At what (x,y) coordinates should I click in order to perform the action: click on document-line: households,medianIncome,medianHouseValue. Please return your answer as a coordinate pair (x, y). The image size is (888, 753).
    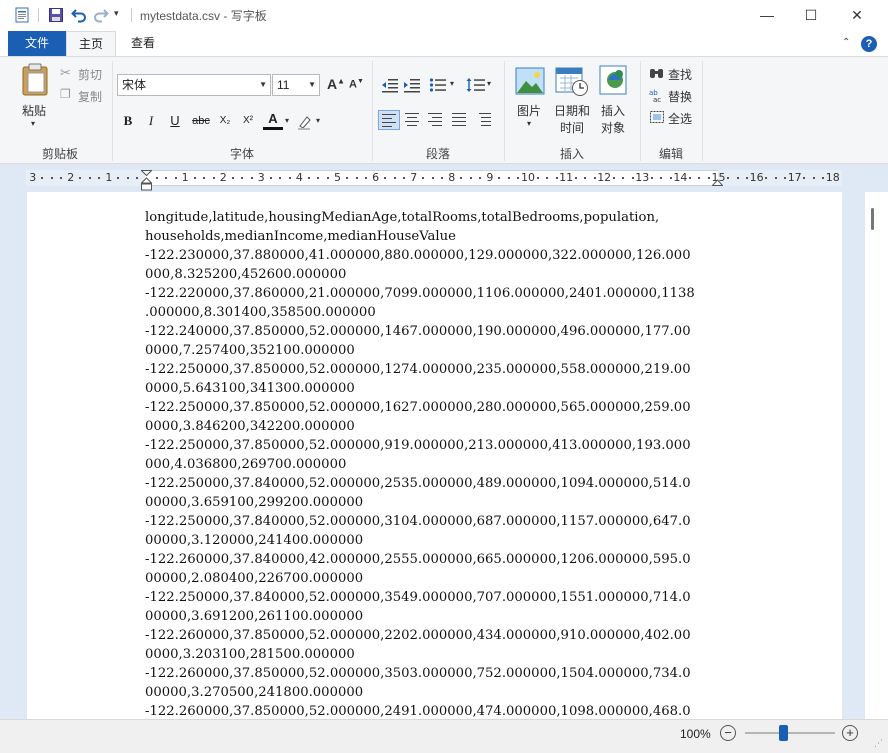
    Looking at the image, I should click on (300, 236).